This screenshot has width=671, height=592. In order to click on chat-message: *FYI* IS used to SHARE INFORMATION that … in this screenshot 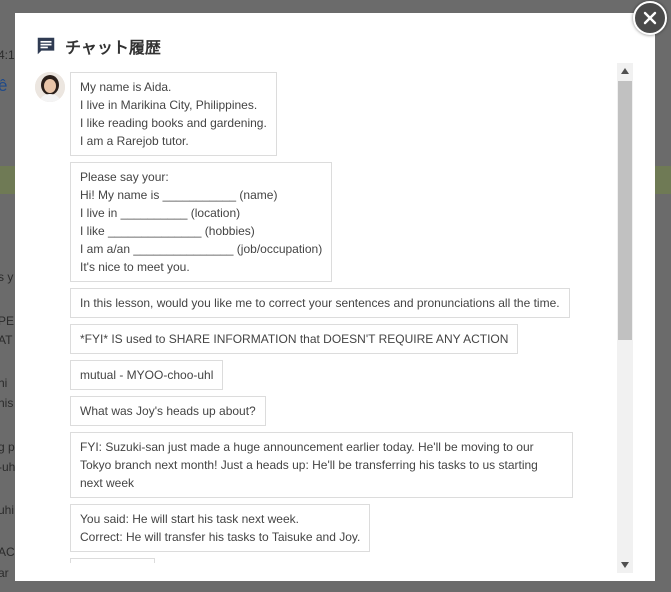, I will do `click(294, 339)`.